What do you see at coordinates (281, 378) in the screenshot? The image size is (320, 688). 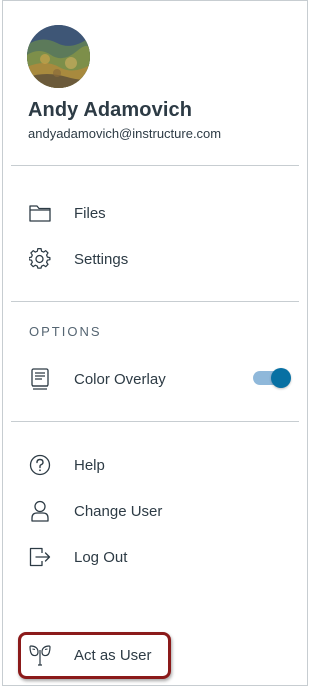 I see `toggle-knob` at bounding box center [281, 378].